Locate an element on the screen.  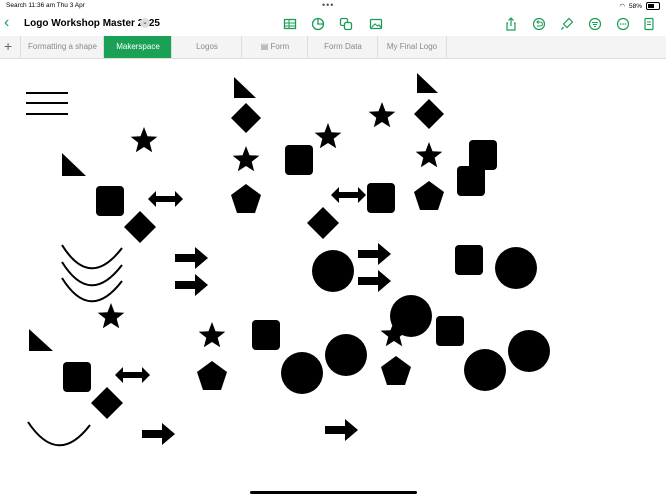
hamburger-lines is located at coordinates (47, 103).